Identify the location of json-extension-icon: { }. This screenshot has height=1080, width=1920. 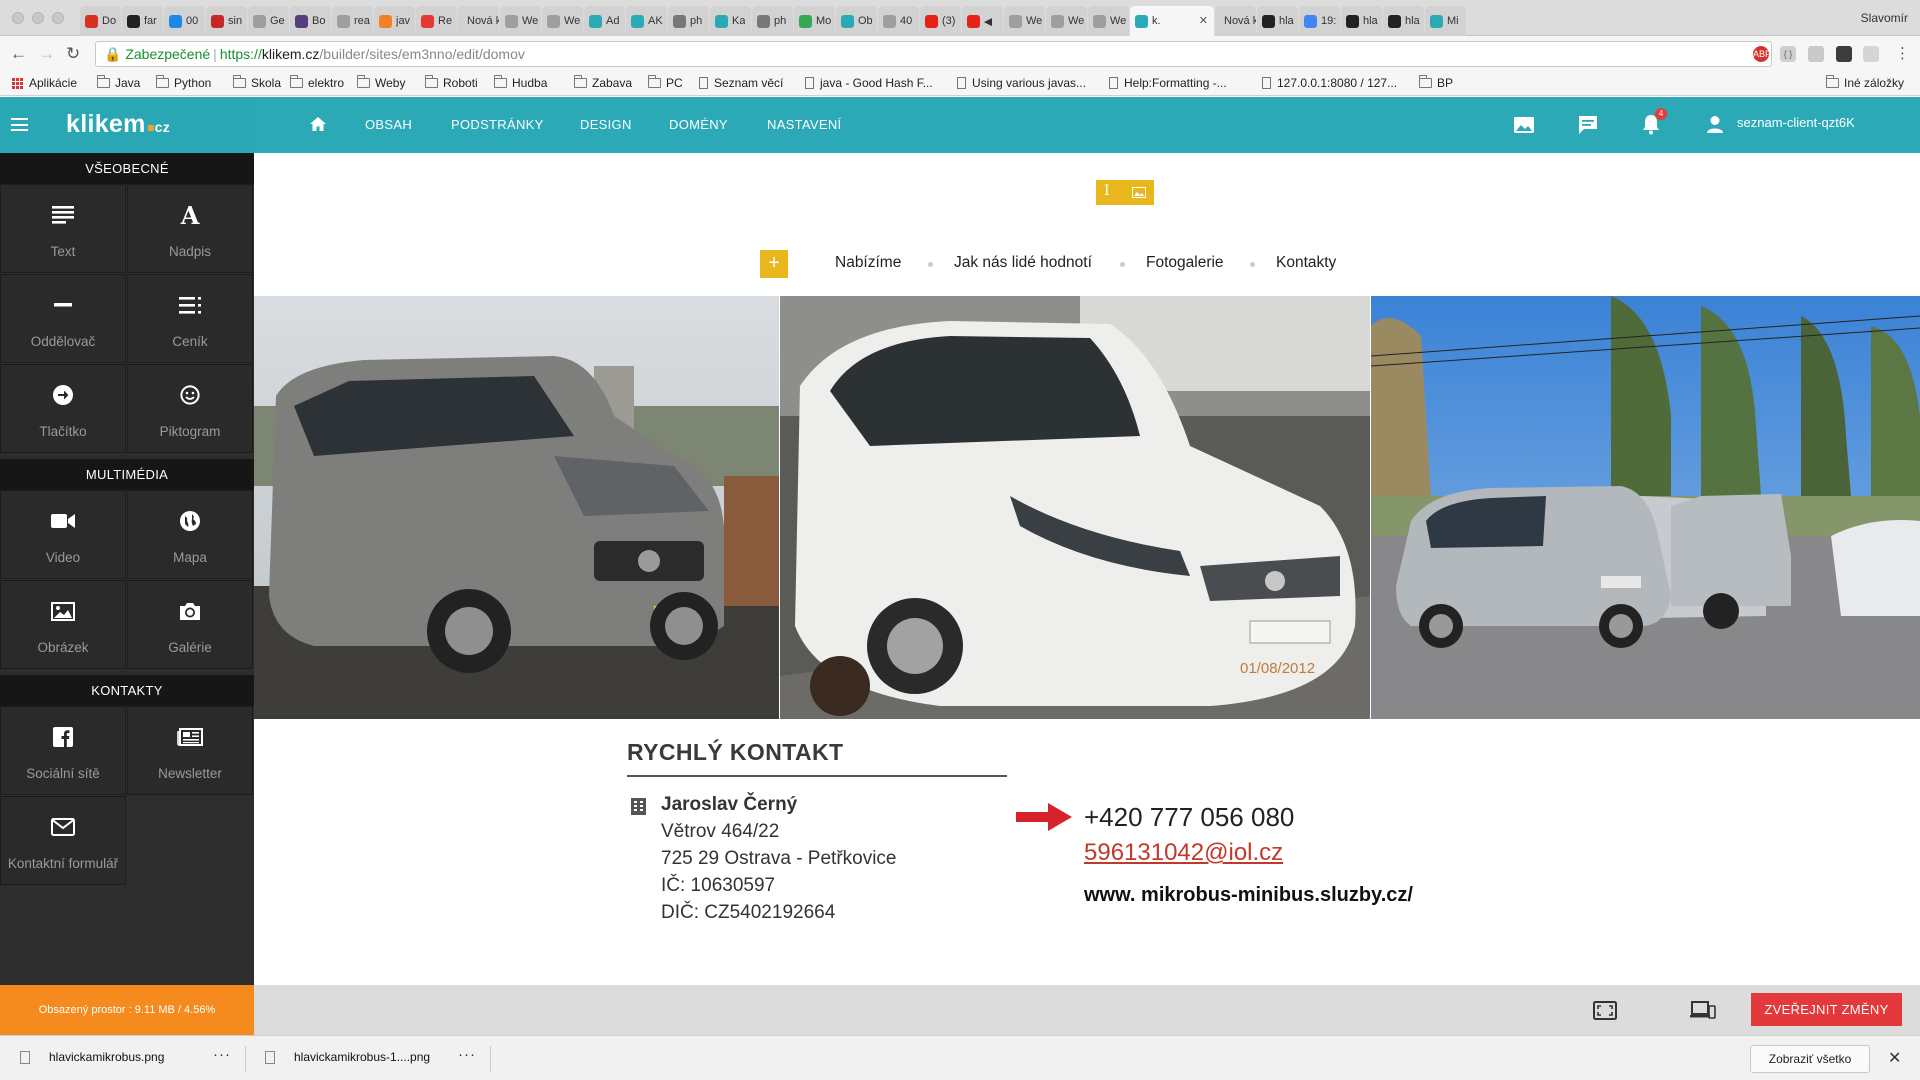
(1788, 54).